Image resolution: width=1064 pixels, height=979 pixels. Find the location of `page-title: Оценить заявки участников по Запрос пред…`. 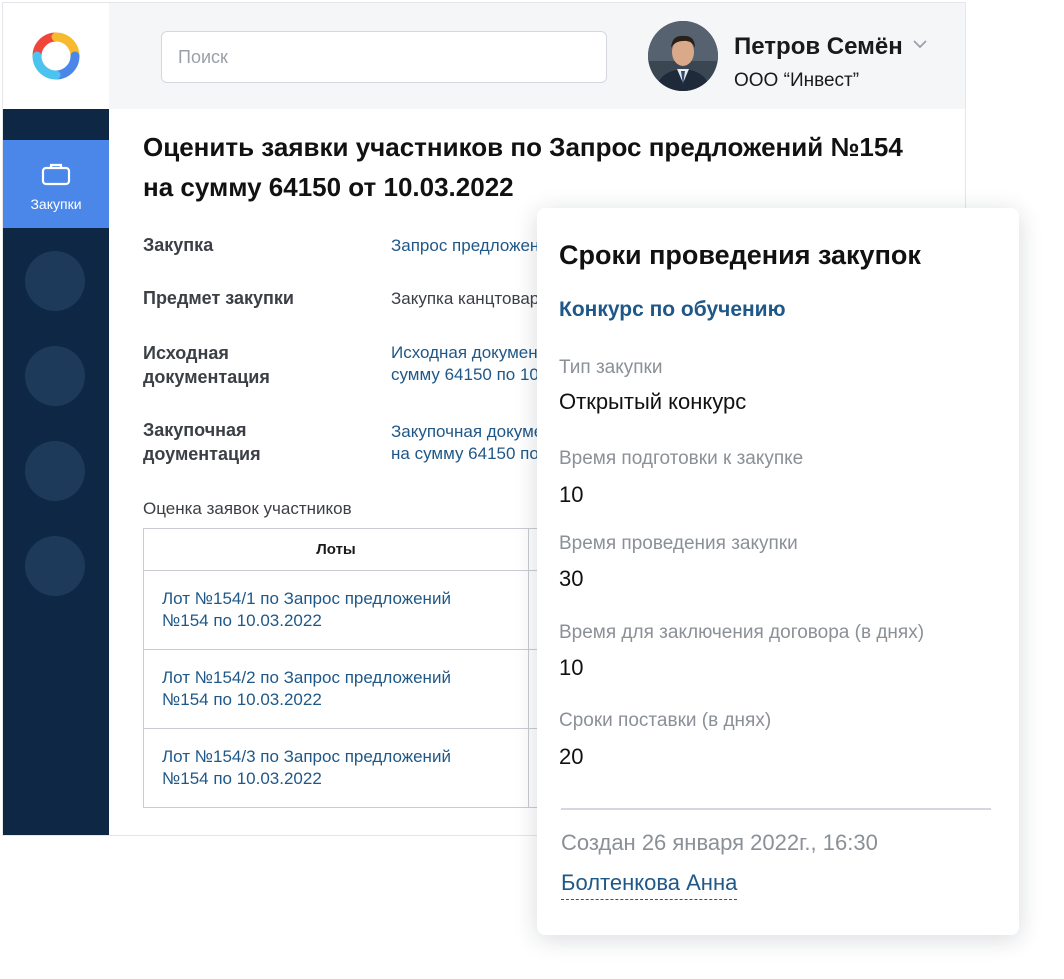

page-title: Оценить заявки участников по Запрос пред… is located at coordinates (523, 167).